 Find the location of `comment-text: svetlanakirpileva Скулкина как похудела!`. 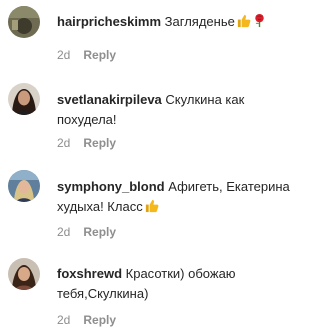

comment-text: svetlanakirpileva Скулкина как похудела! is located at coordinates (179, 110).